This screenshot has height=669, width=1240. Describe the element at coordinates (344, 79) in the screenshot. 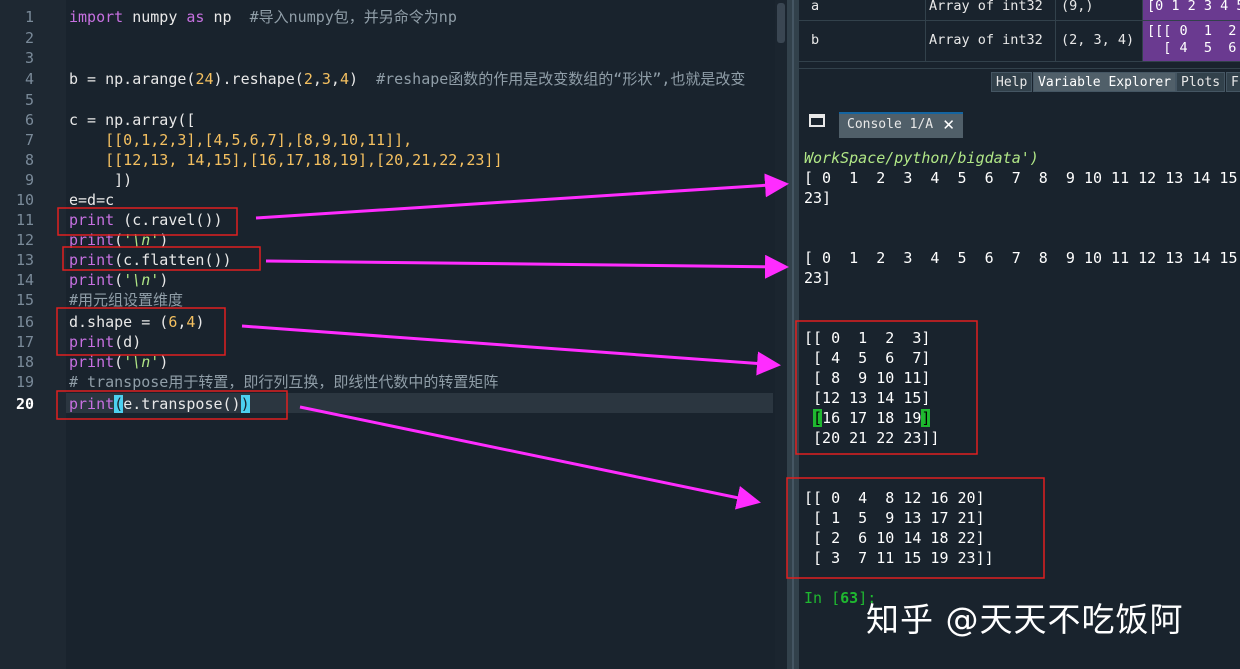

I see `number: 4` at that location.